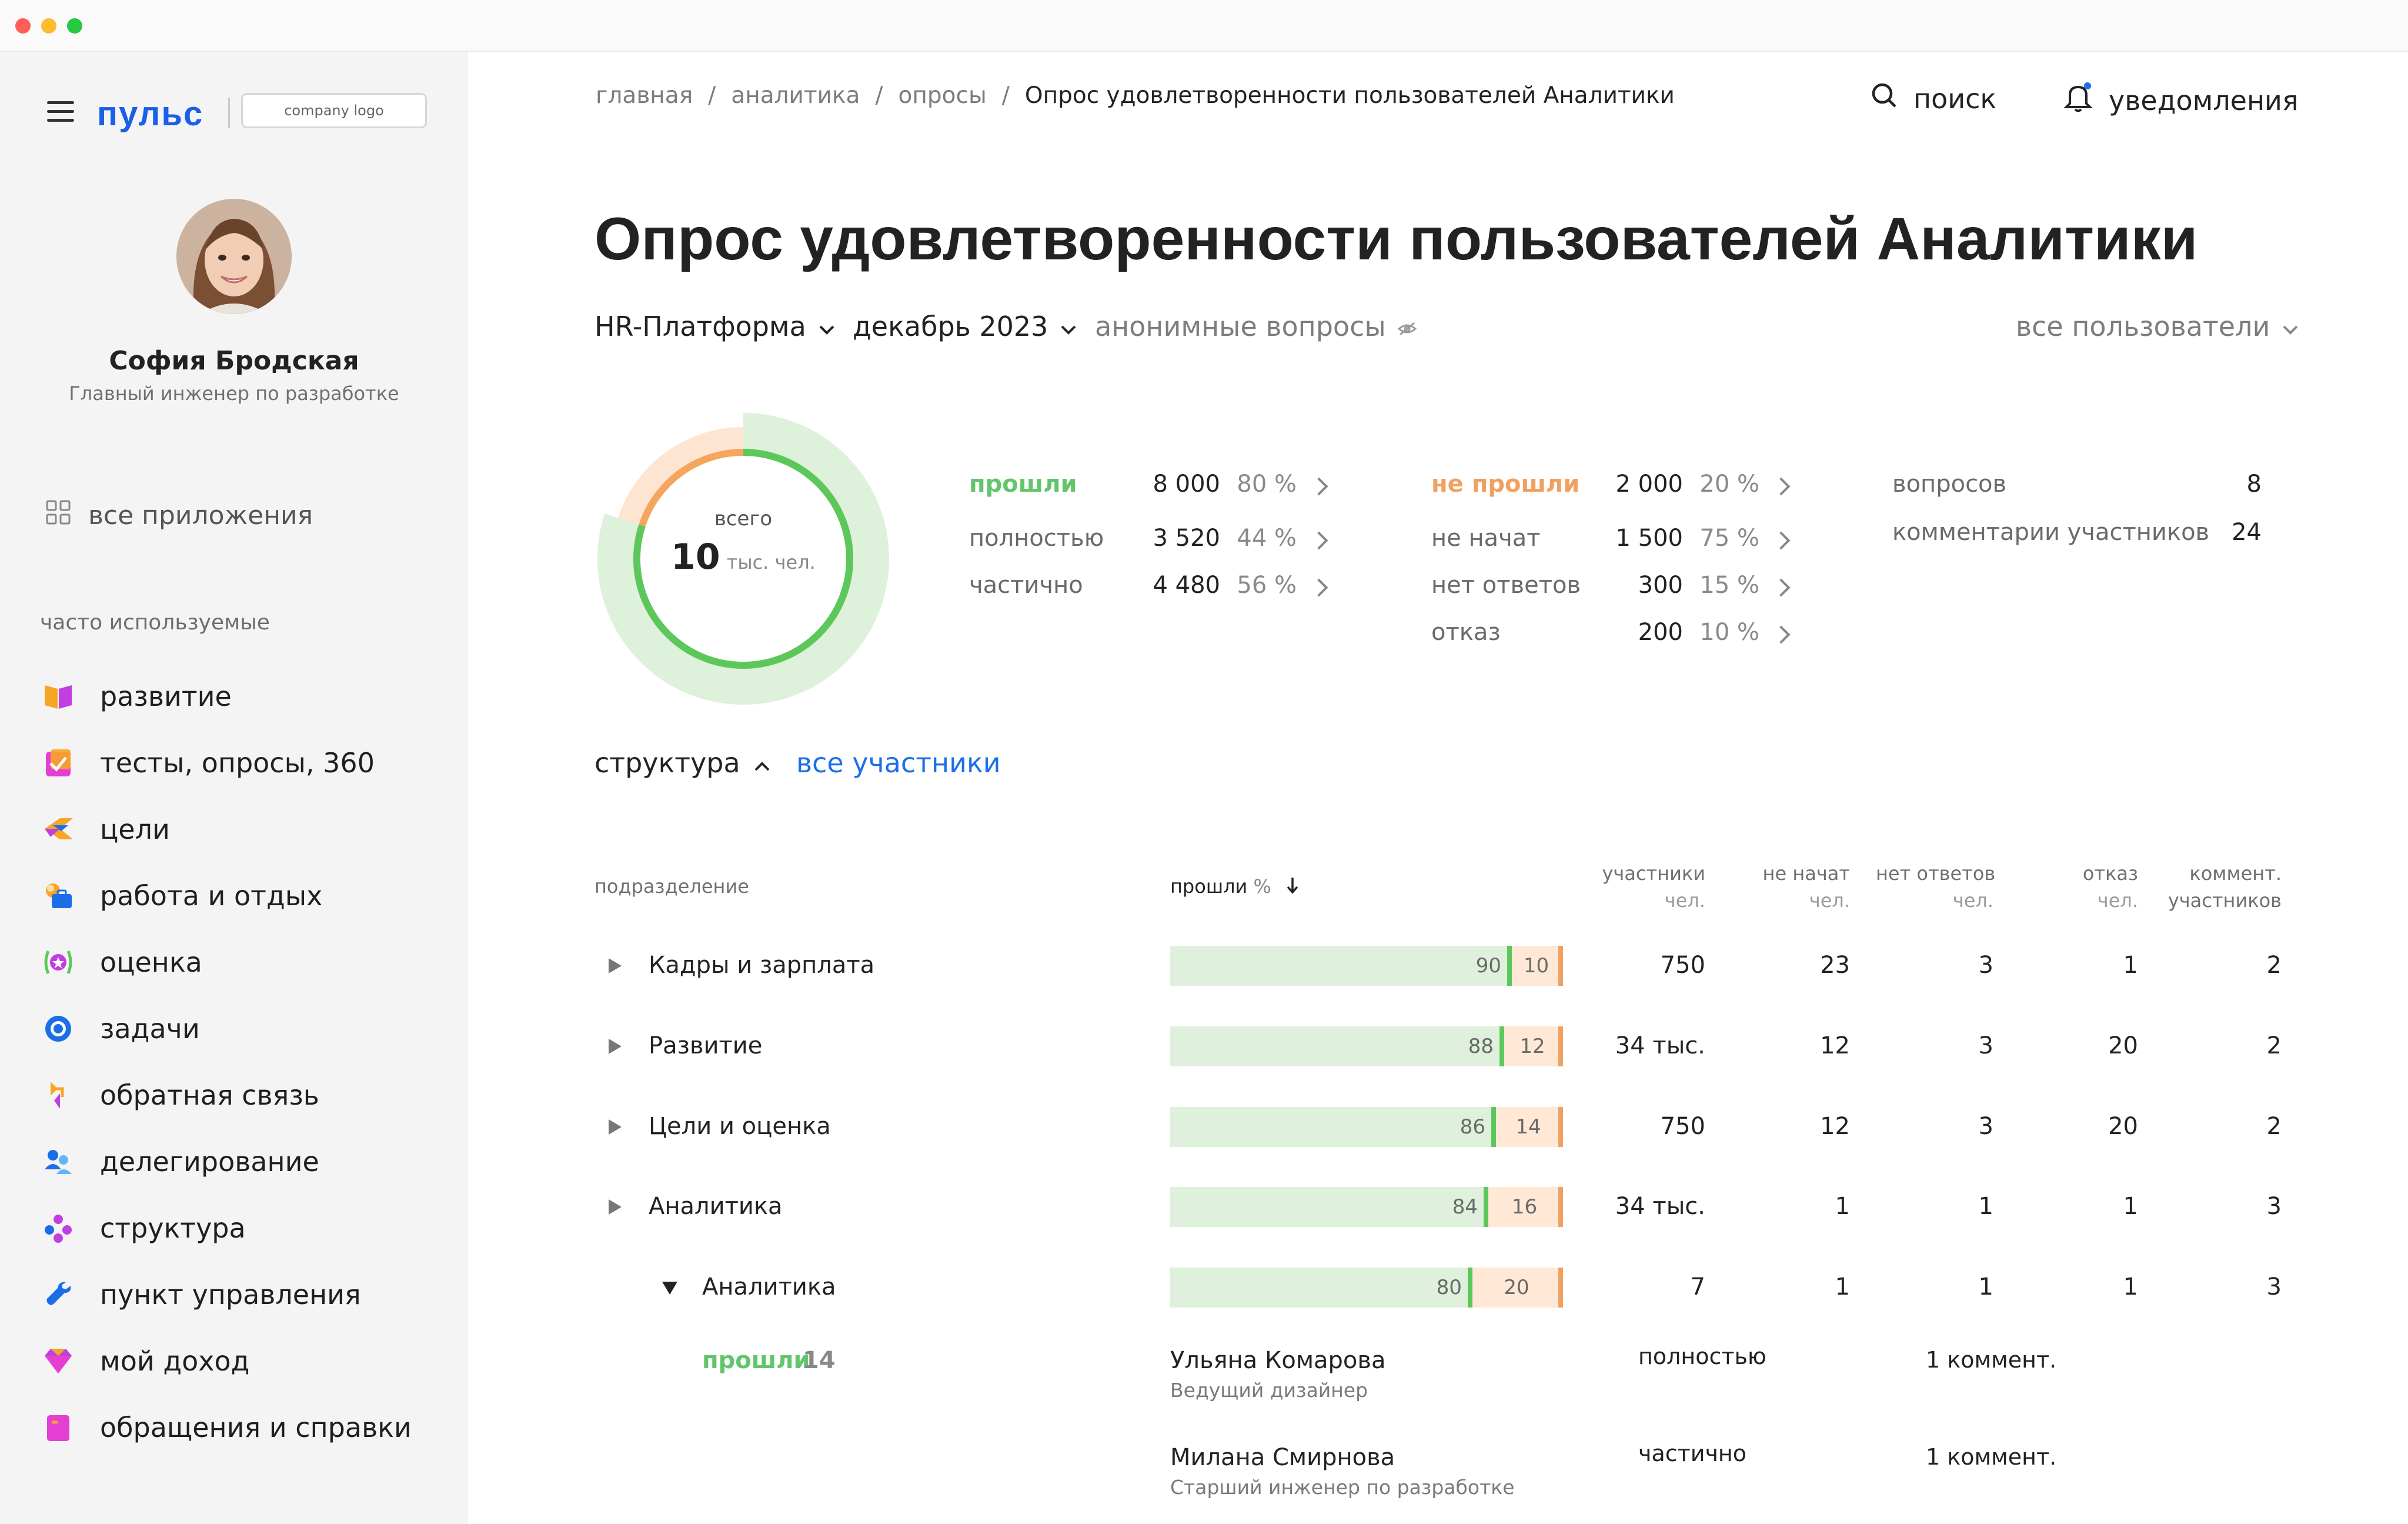  Describe the element at coordinates (1791, 887) in the screenshot. I see `column-header-not-started: не начат чел.` at that location.